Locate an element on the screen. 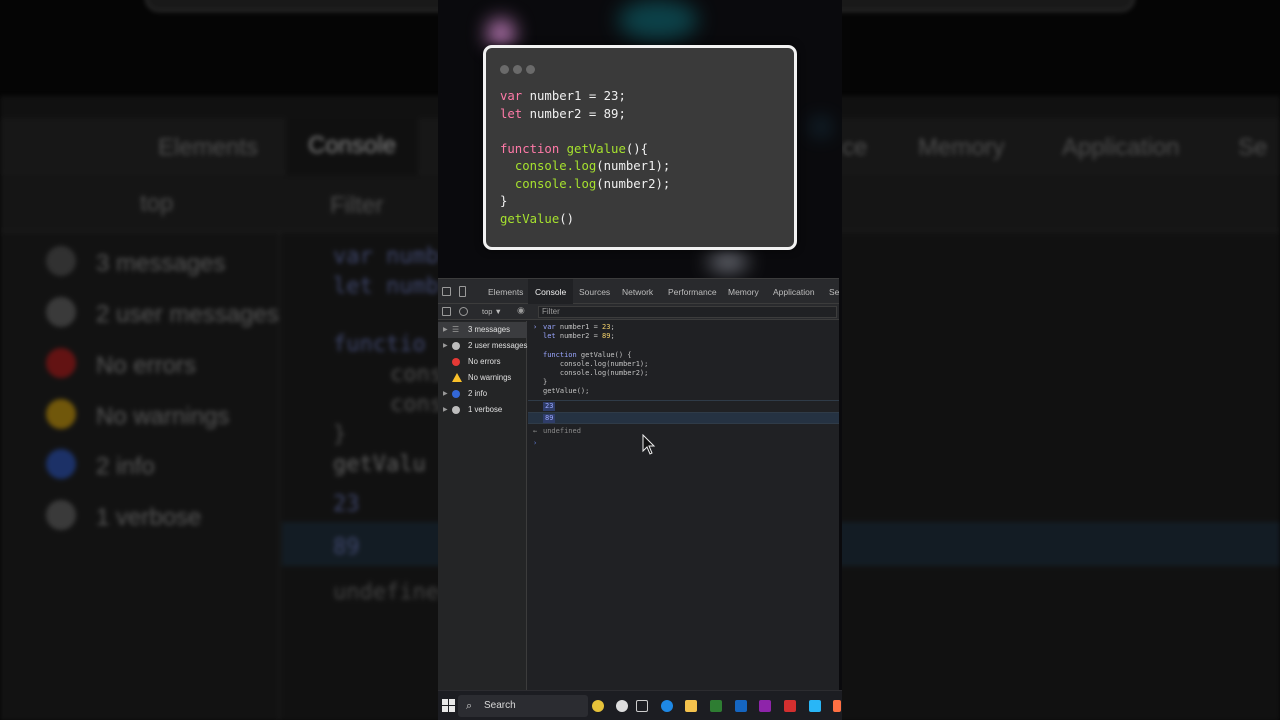 The width and height of the screenshot is (1280, 720). bg-output: 23 is located at coordinates (346, 504).